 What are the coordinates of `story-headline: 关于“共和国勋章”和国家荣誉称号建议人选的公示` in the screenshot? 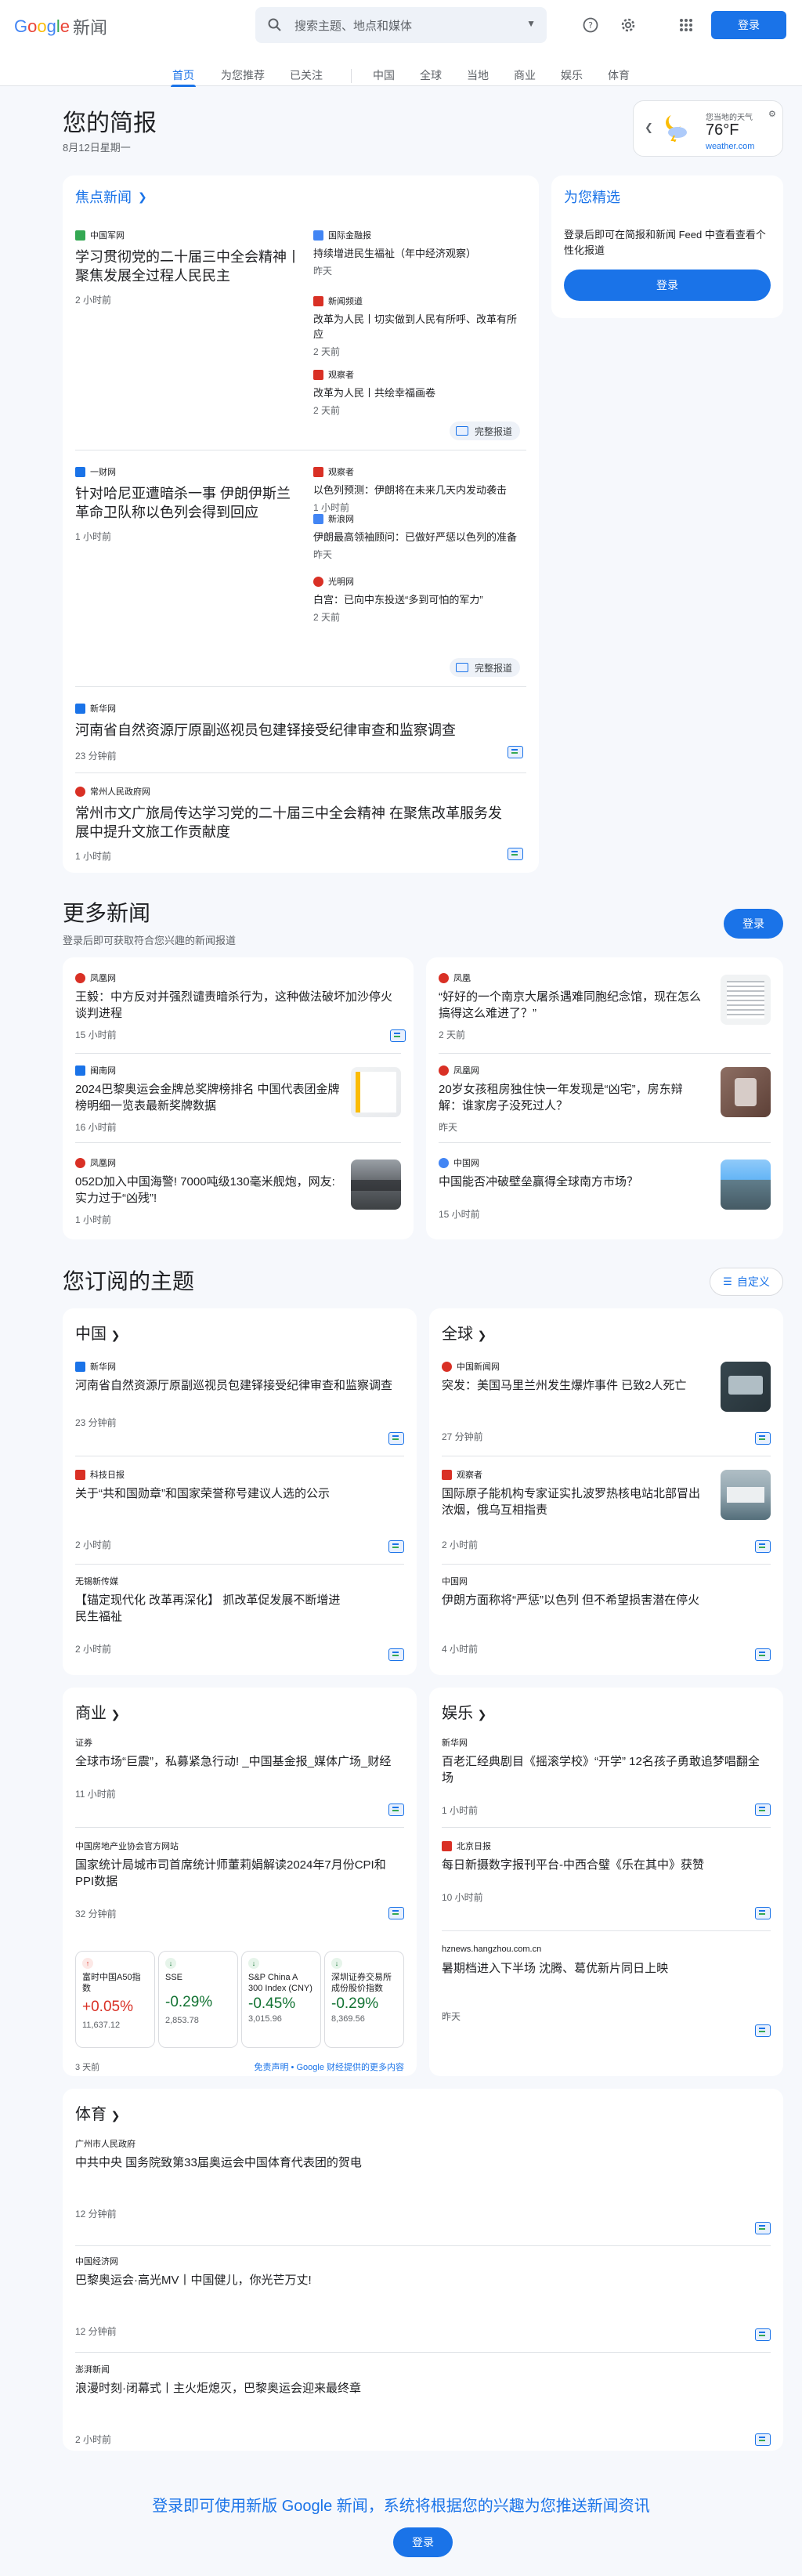 It's located at (239, 1494).